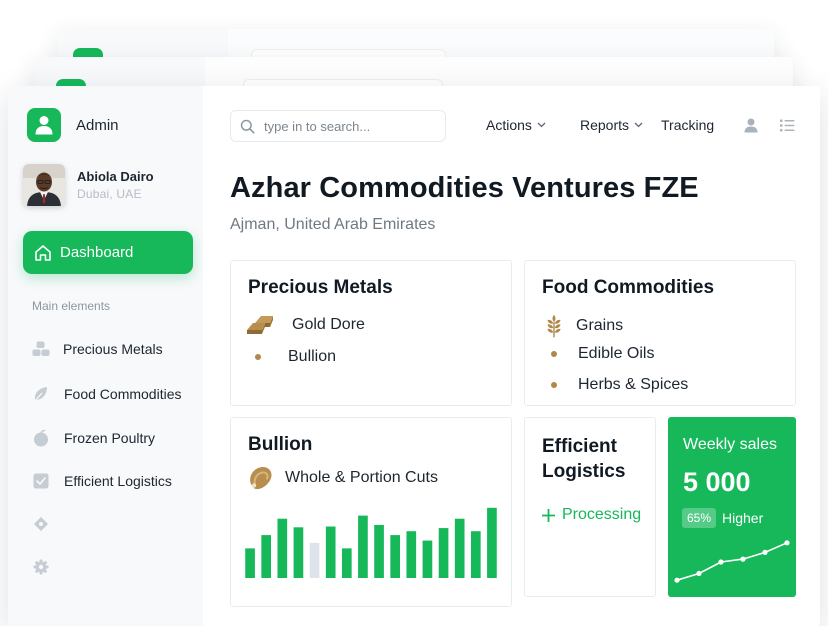 The height and width of the screenshot is (626, 828). I want to click on list-item-label: Grains, so click(600, 325).